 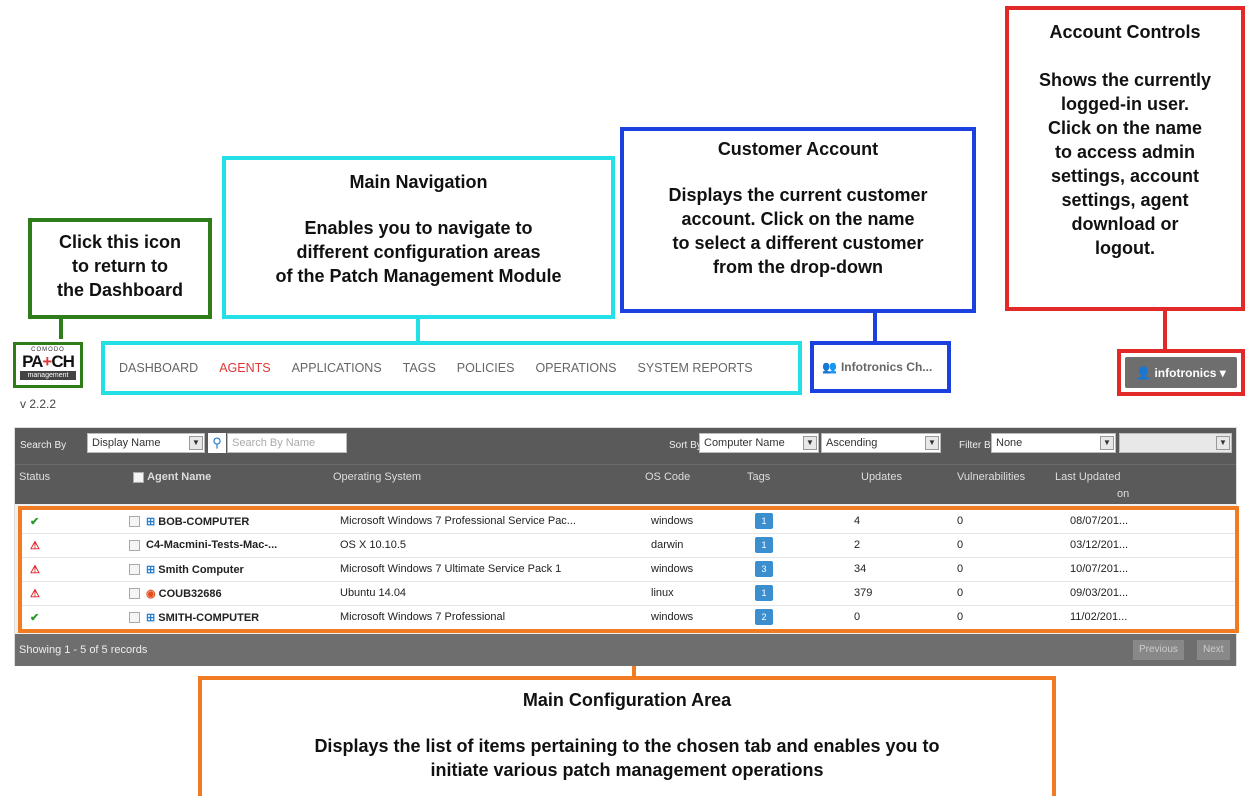 I want to click on select-all-checkbox, so click(x=138, y=477).